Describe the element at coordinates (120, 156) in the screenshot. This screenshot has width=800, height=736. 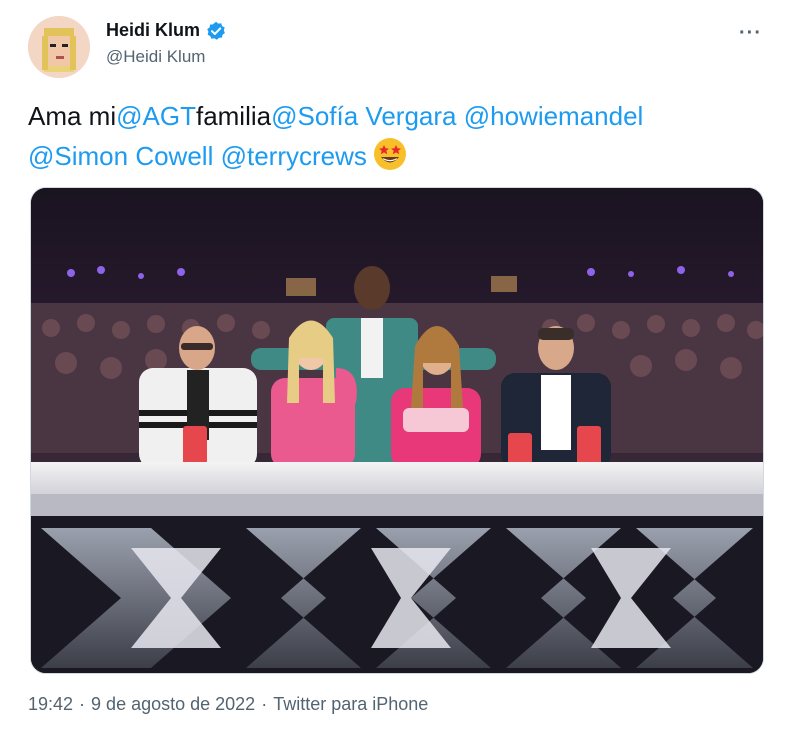
I see `mention-simon-cowell: @Simon Cowell` at that location.